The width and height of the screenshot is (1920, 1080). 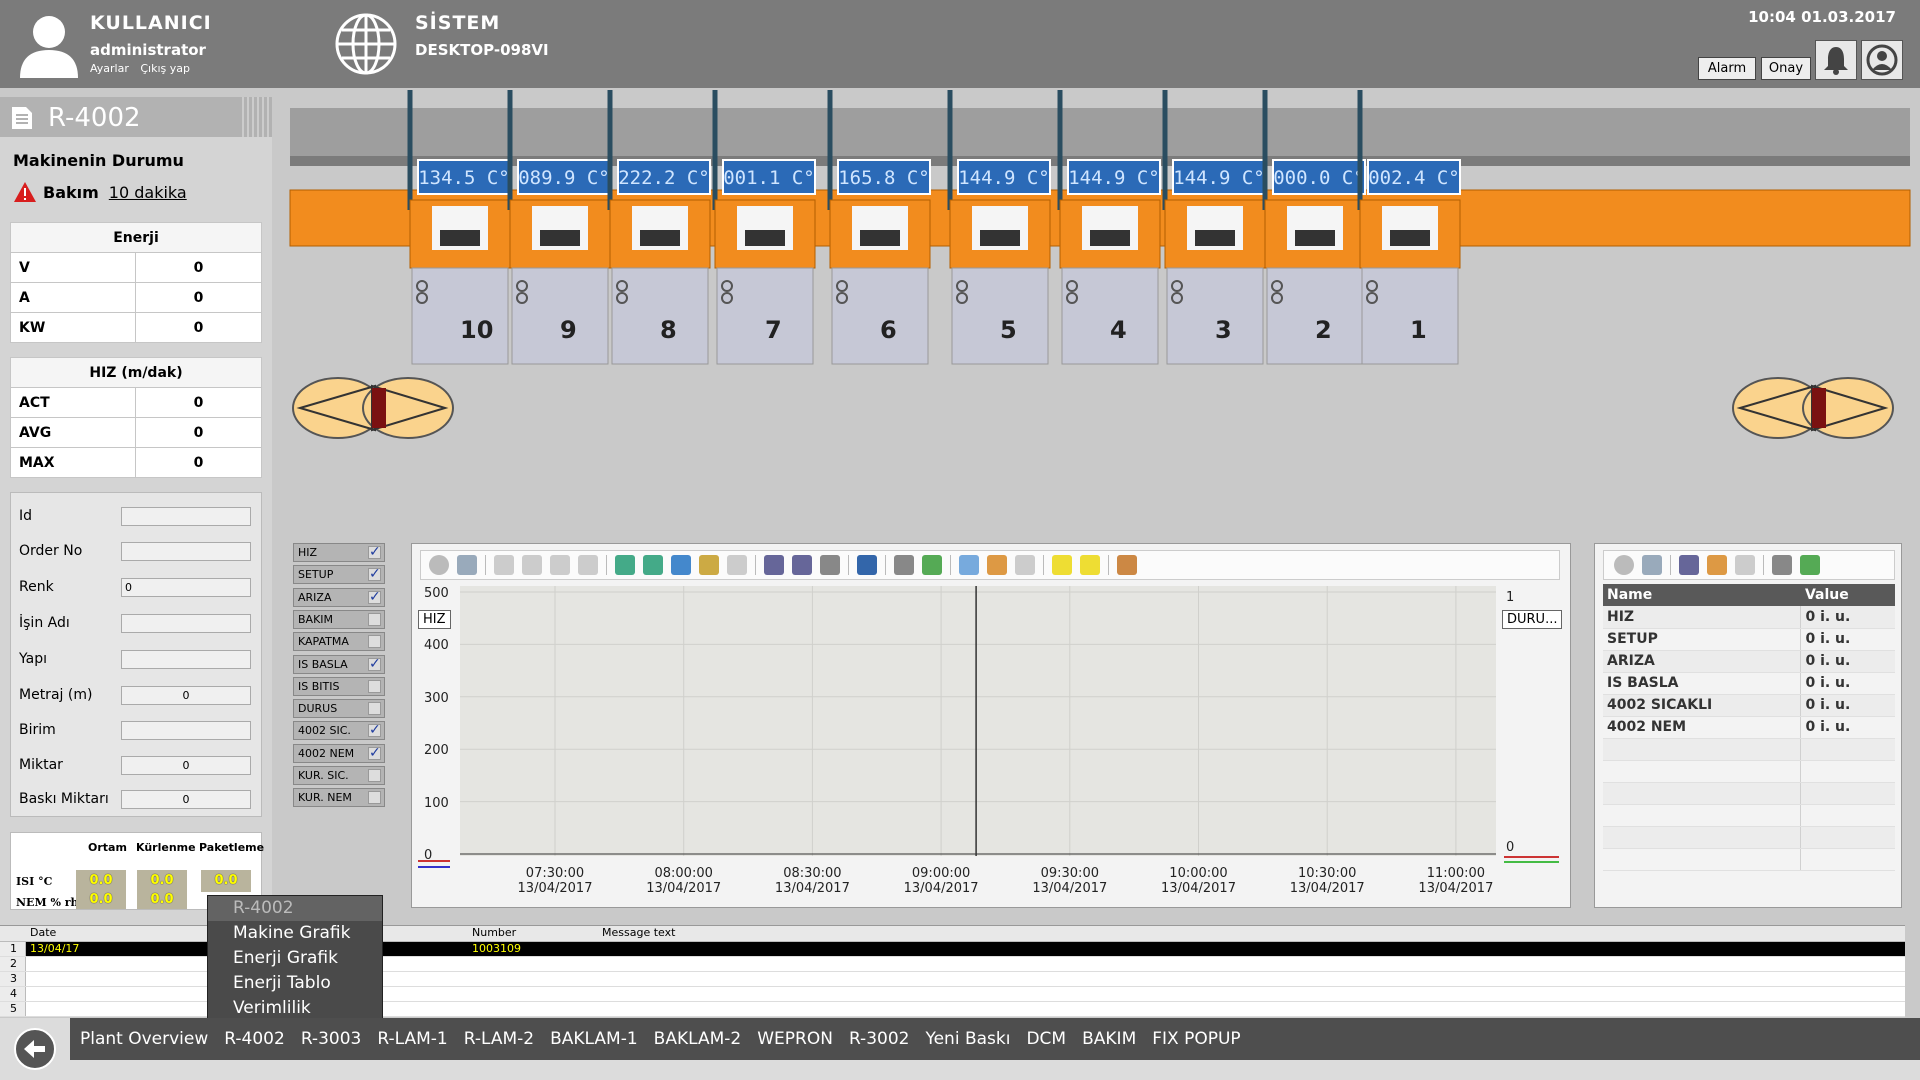 I want to click on first-icon, so click(x=504, y=565).